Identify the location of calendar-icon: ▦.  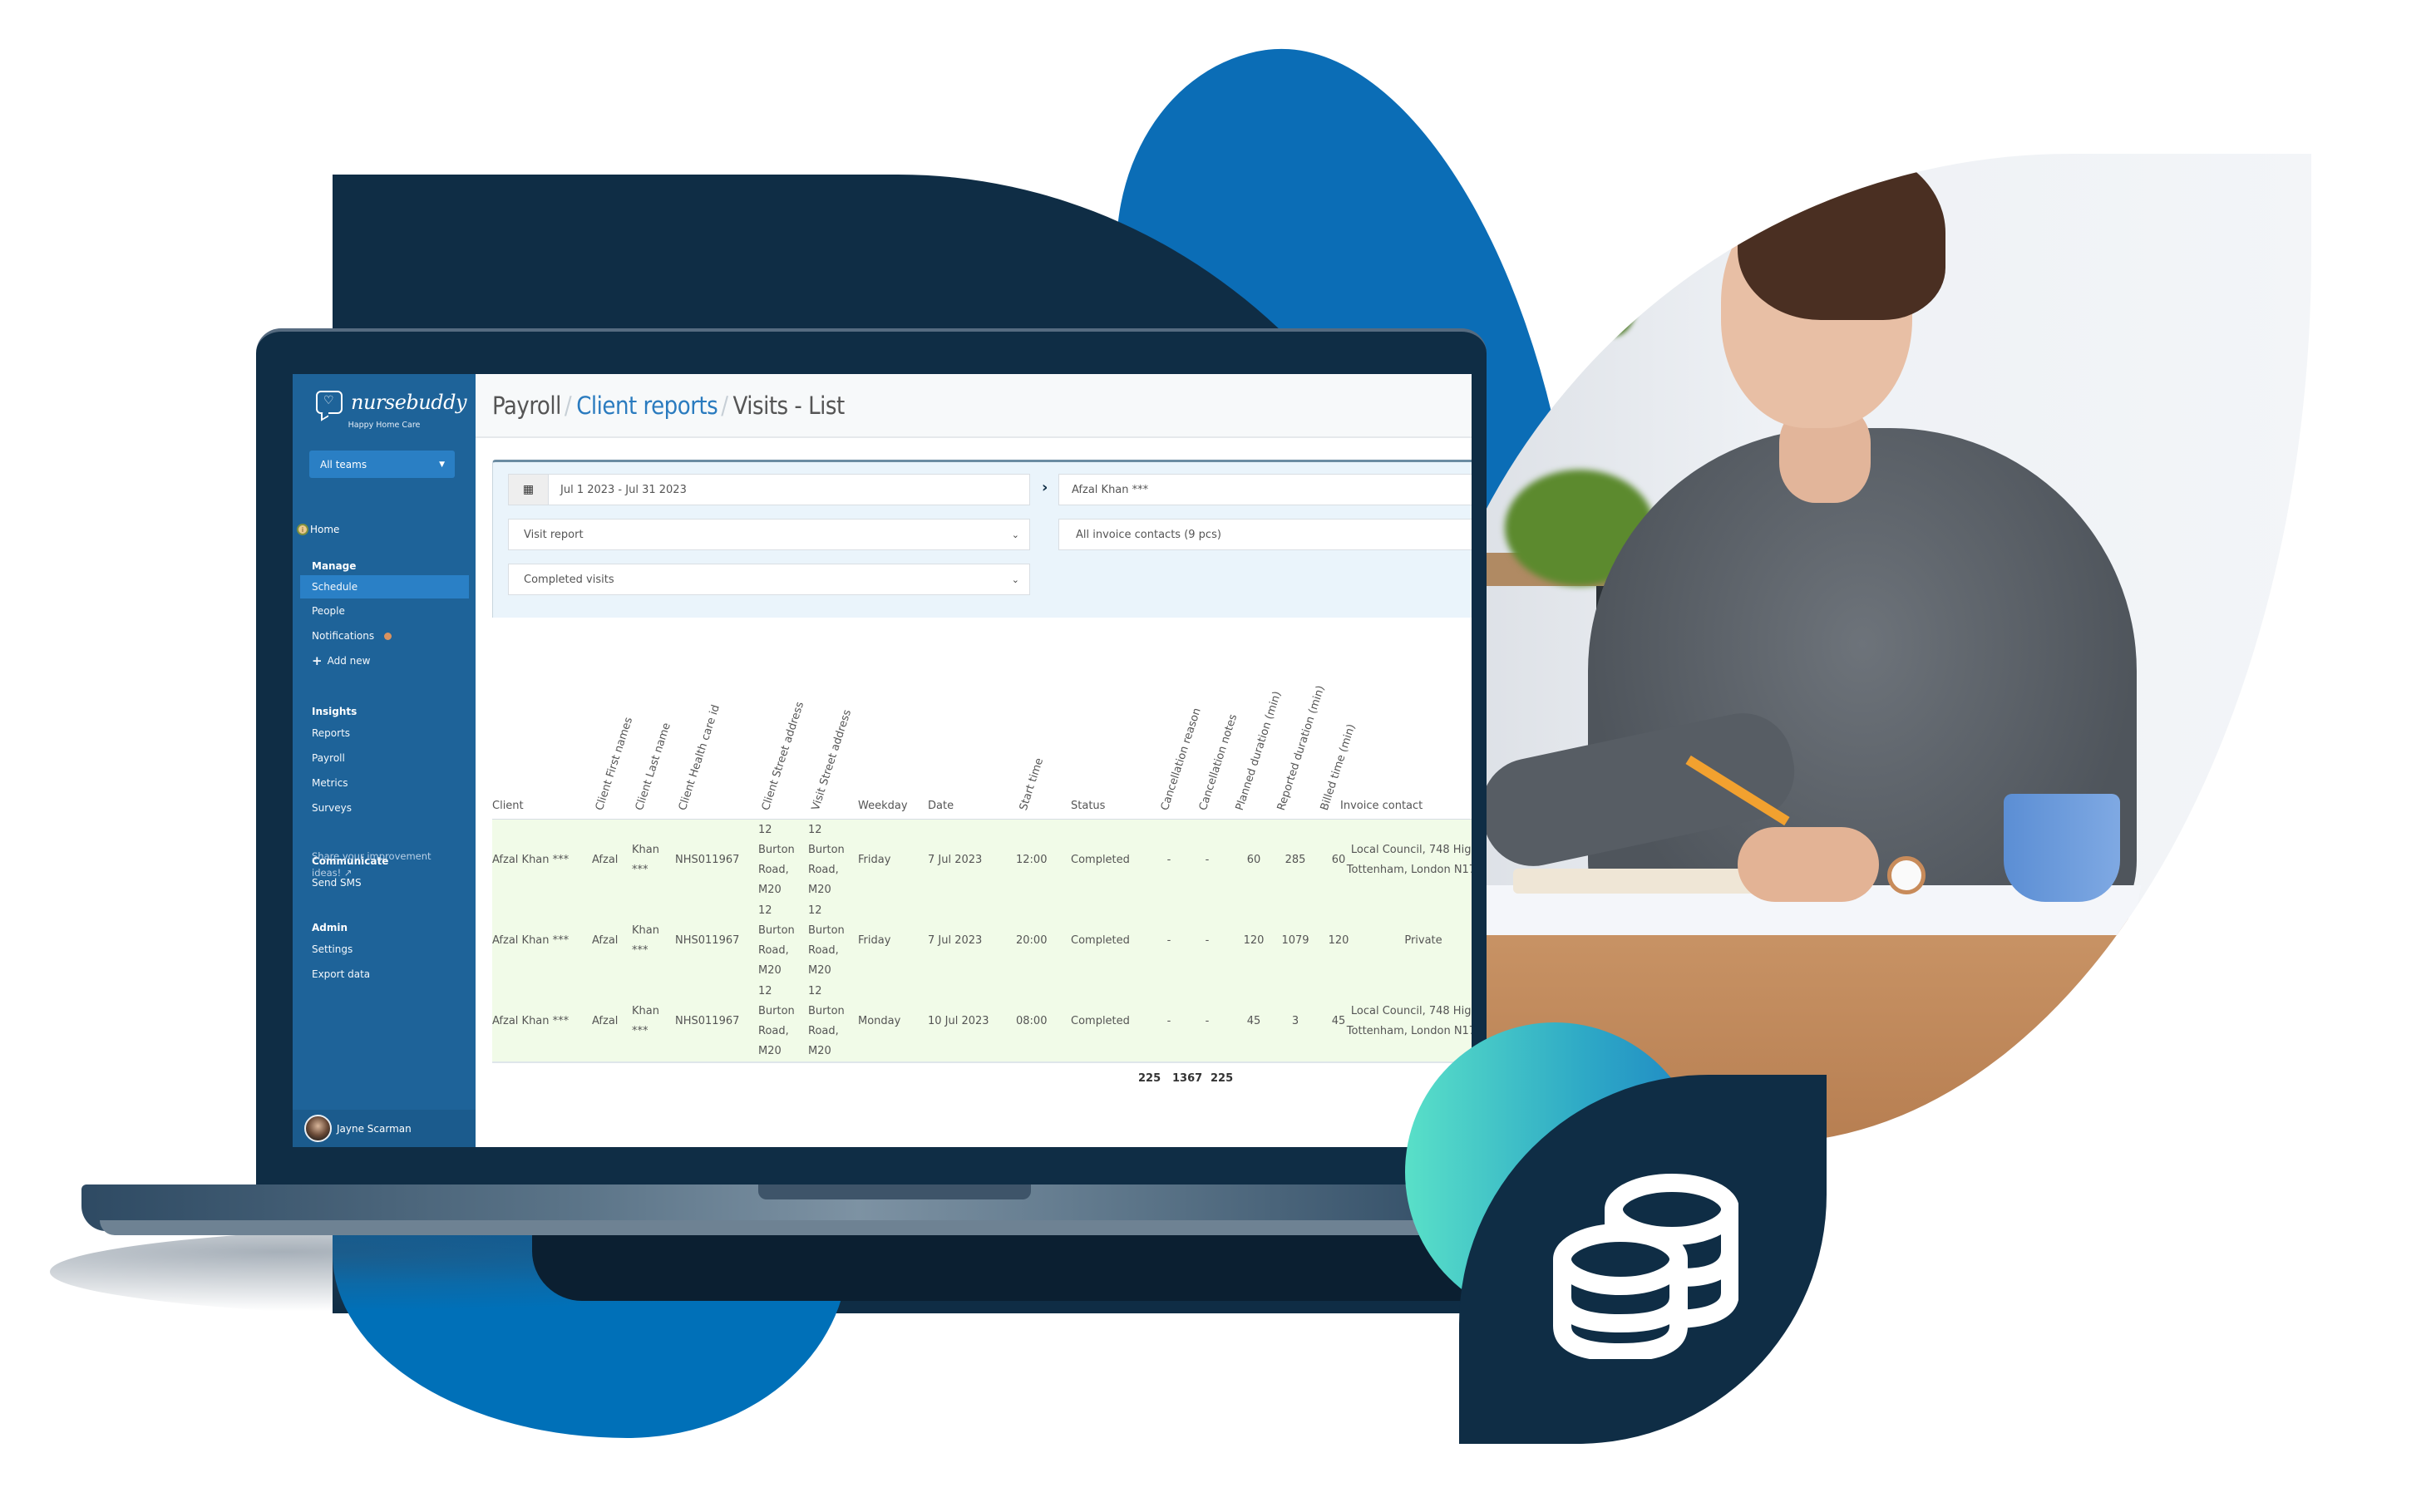
(529, 490).